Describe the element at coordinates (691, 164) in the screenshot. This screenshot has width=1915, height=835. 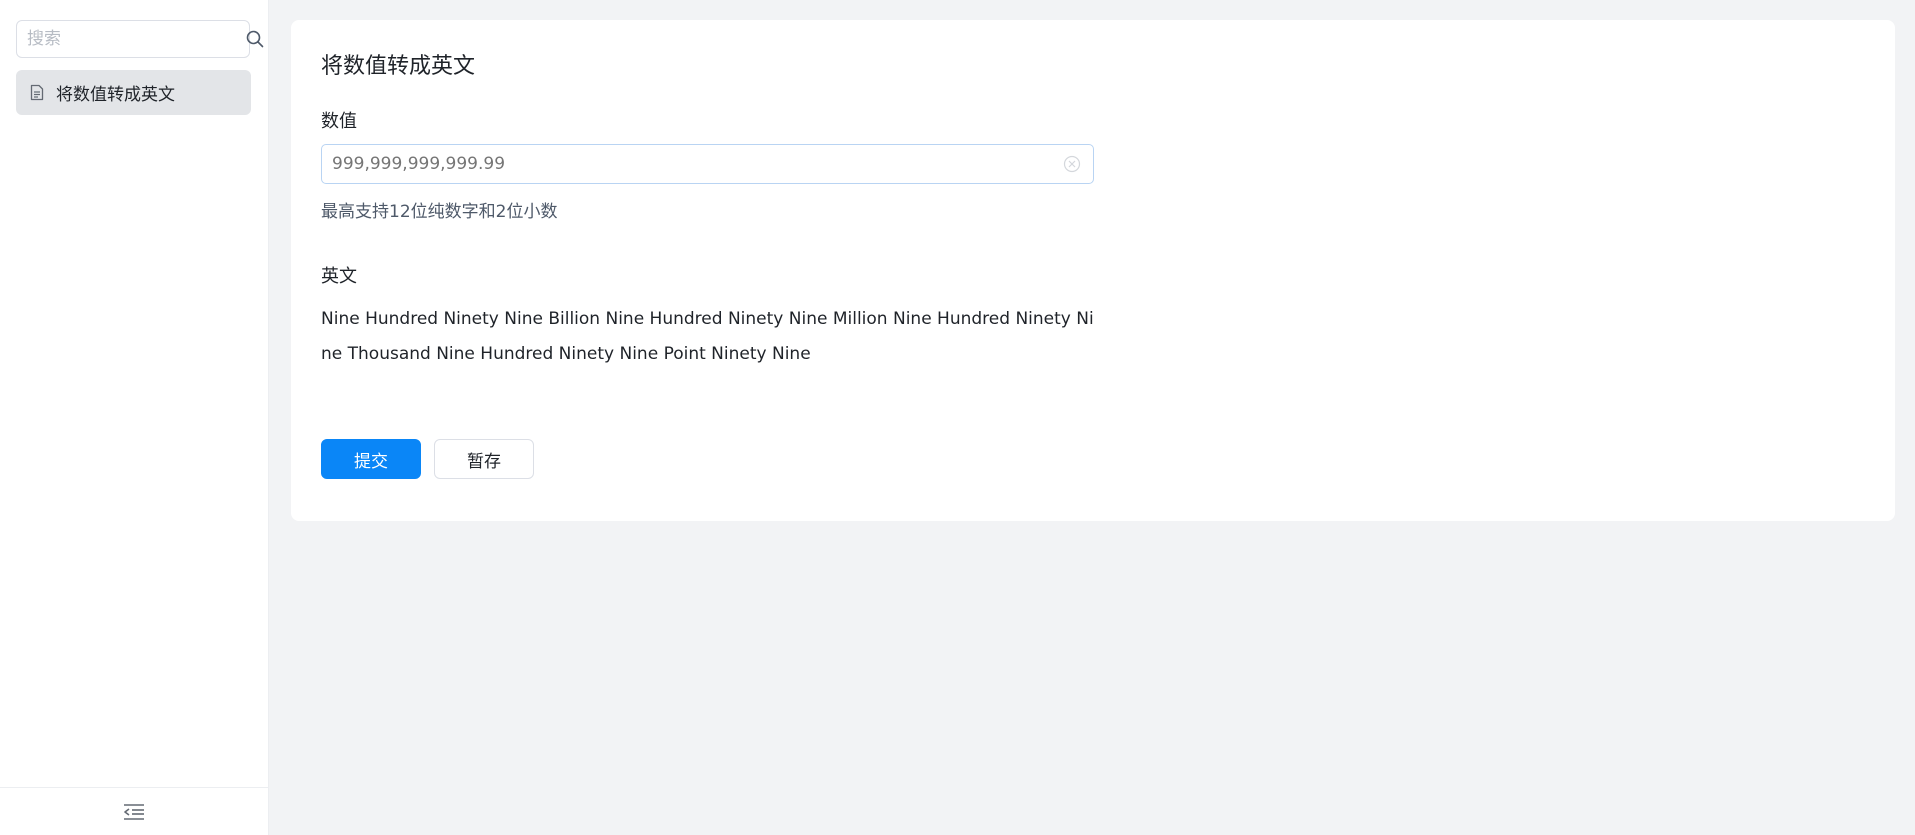
I see `number-input` at that location.